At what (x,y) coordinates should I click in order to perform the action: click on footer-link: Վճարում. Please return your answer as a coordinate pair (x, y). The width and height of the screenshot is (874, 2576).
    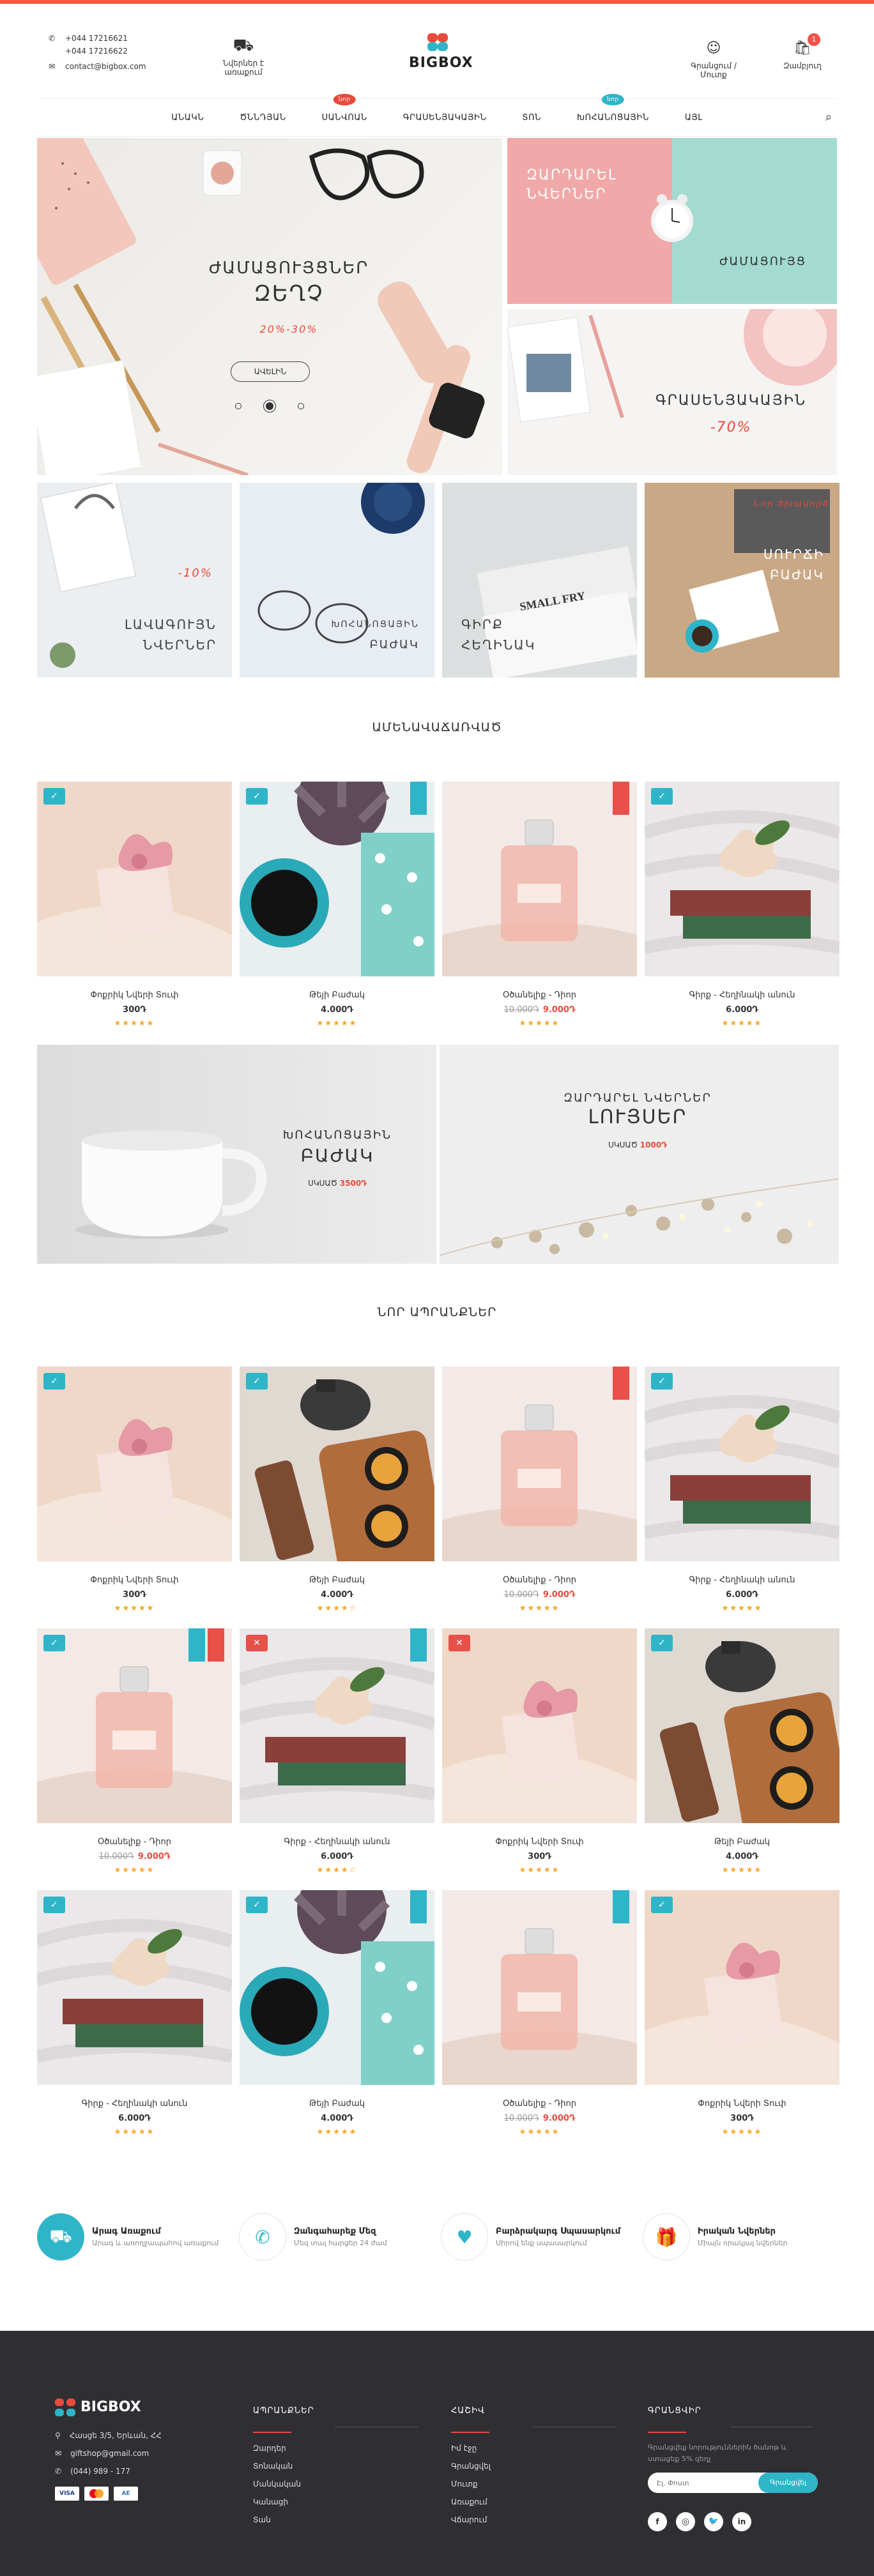
    Looking at the image, I should click on (533, 2520).